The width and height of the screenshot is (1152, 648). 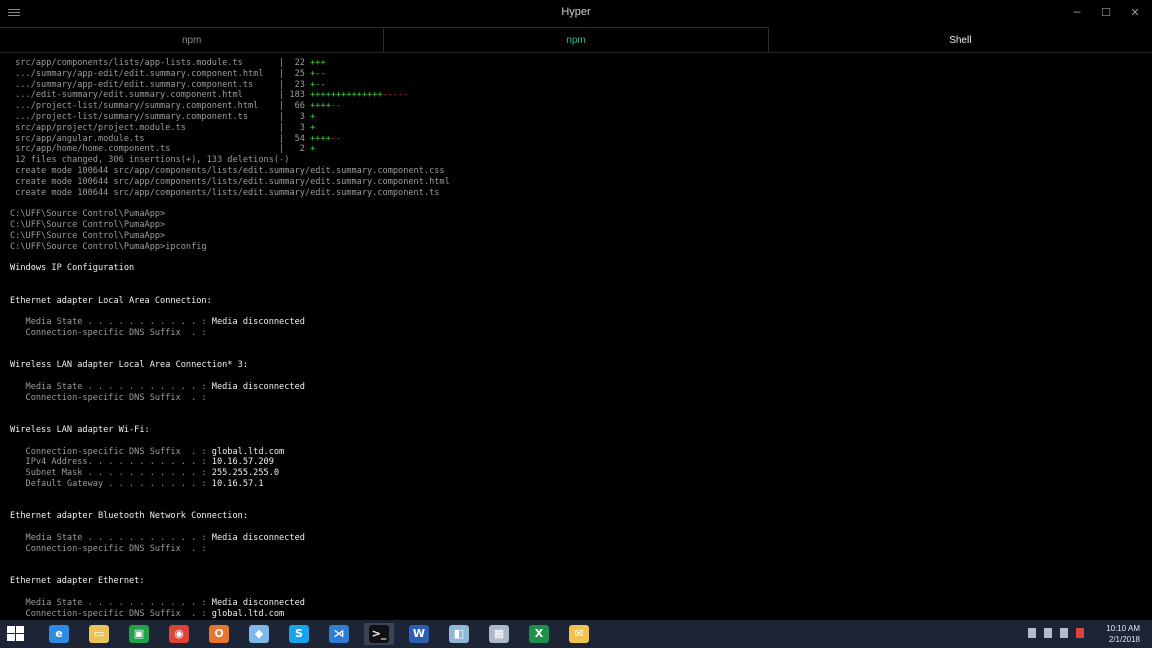 What do you see at coordinates (419, 634) in the screenshot?
I see `taskbar-app-word: W` at bounding box center [419, 634].